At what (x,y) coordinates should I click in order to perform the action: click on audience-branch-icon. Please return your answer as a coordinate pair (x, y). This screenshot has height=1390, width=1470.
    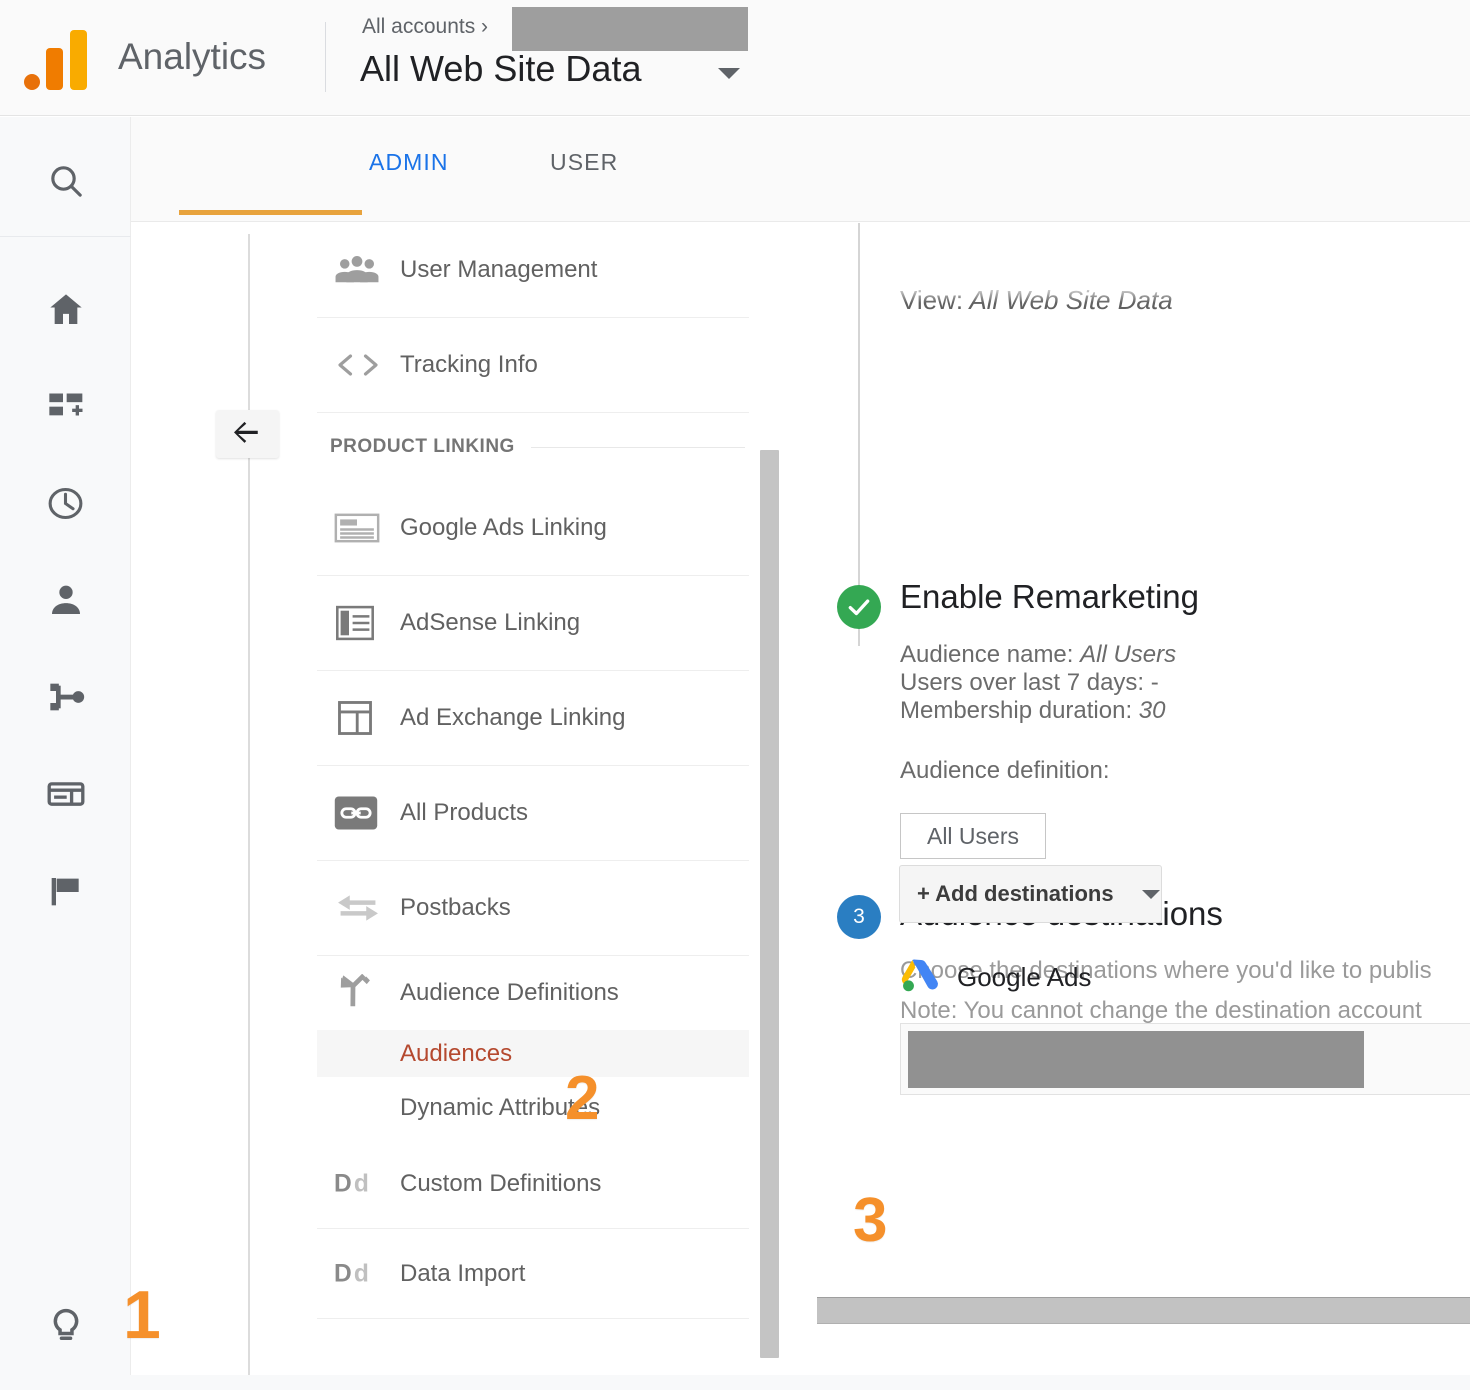
    Looking at the image, I should click on (367, 993).